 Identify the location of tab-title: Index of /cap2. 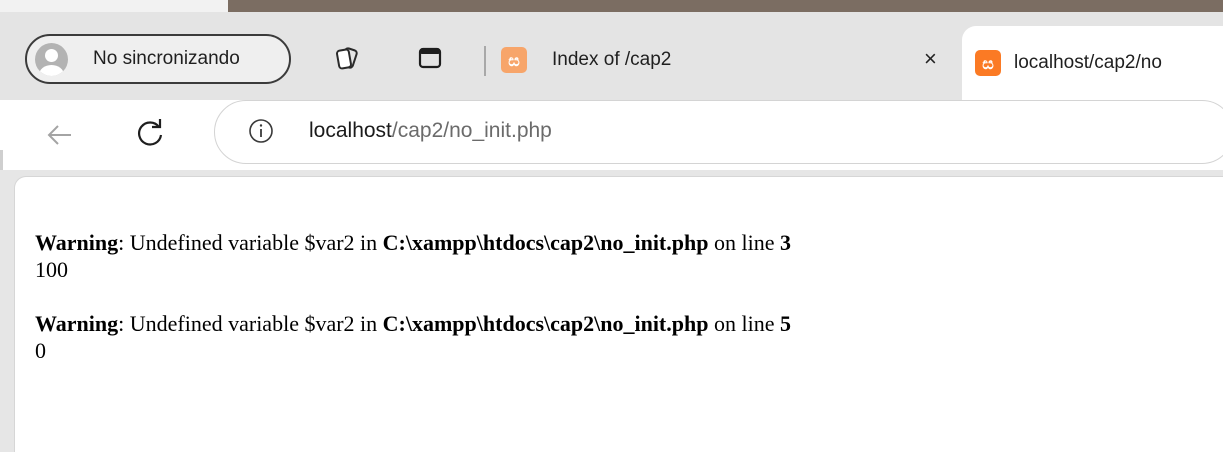
(612, 59).